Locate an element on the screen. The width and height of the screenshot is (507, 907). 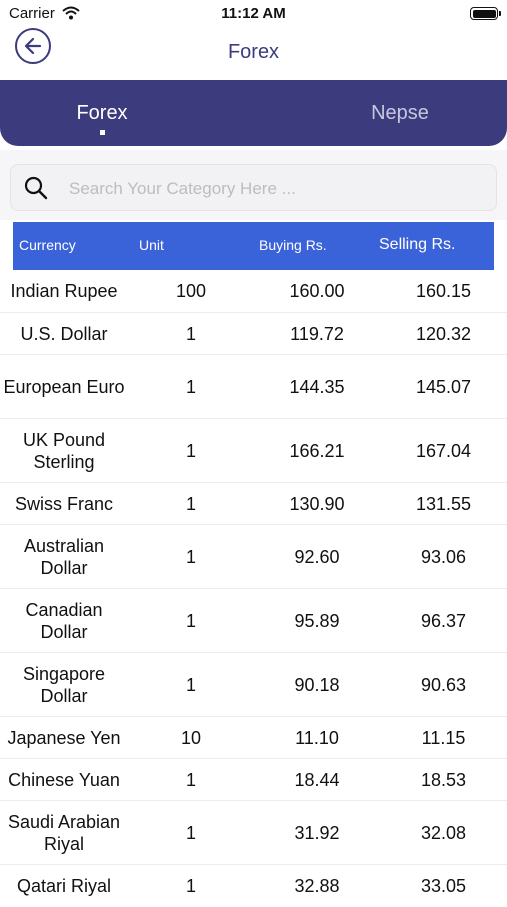
selling-rate: 145.07 is located at coordinates (443, 386).